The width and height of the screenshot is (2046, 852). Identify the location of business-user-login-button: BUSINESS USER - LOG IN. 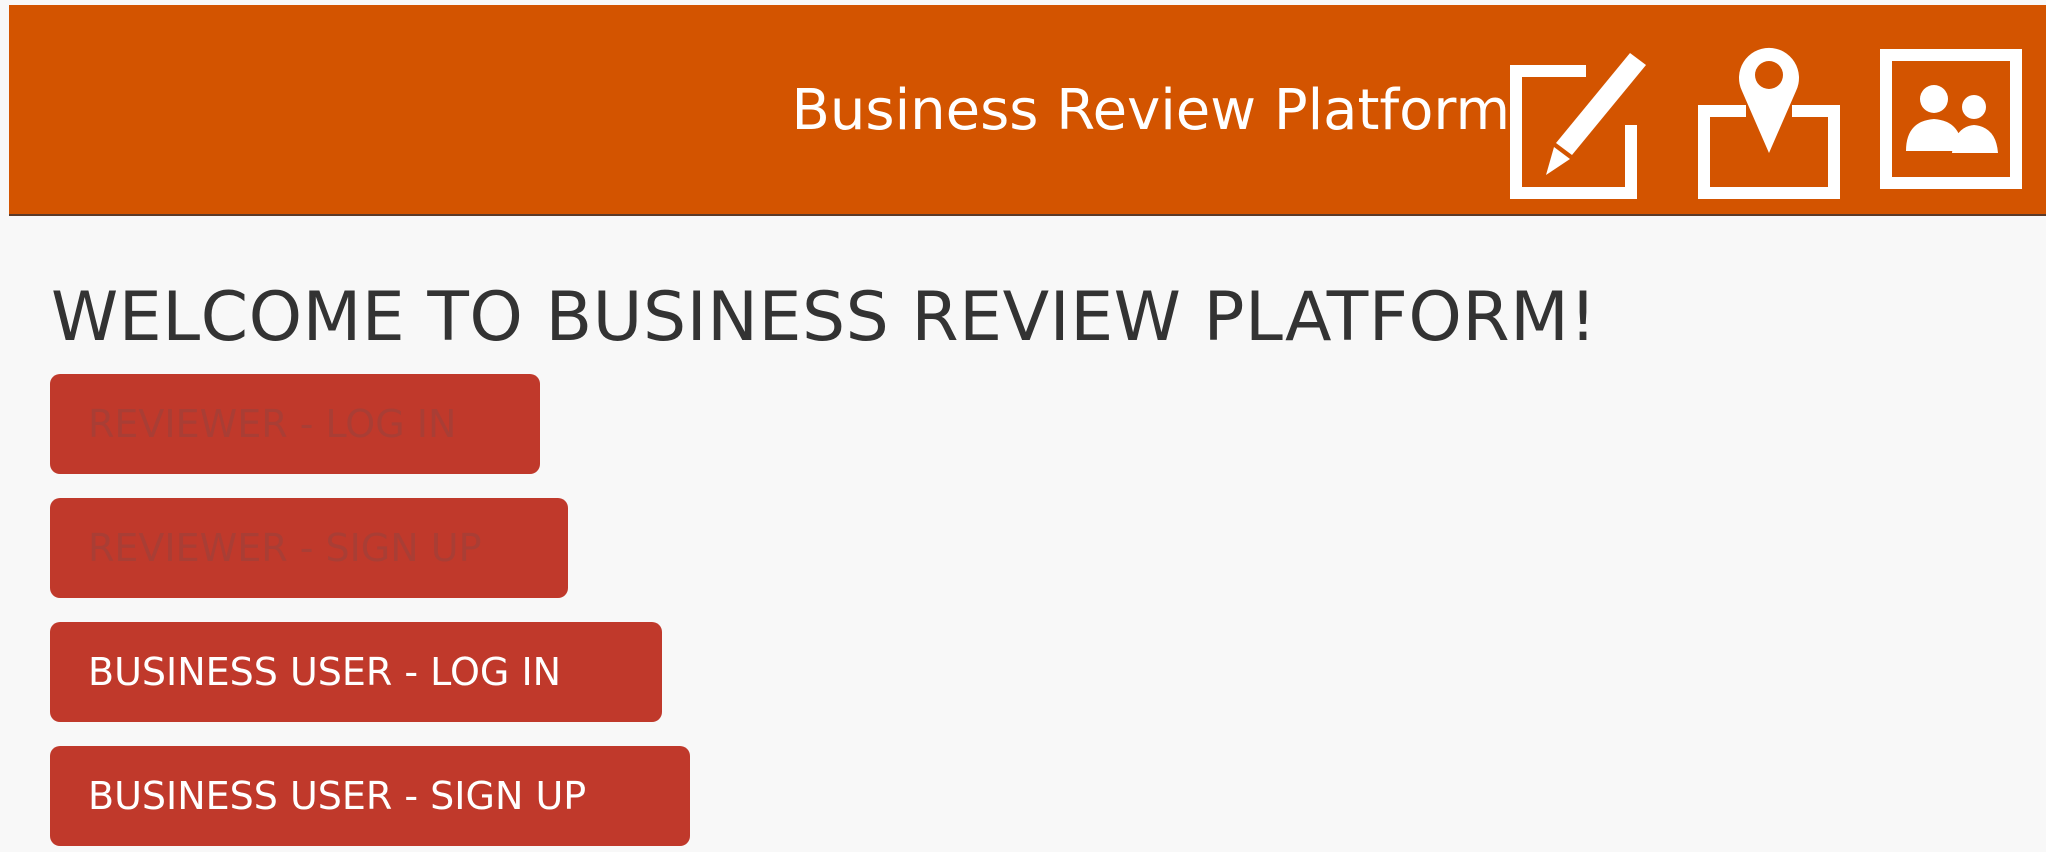
(356, 672).